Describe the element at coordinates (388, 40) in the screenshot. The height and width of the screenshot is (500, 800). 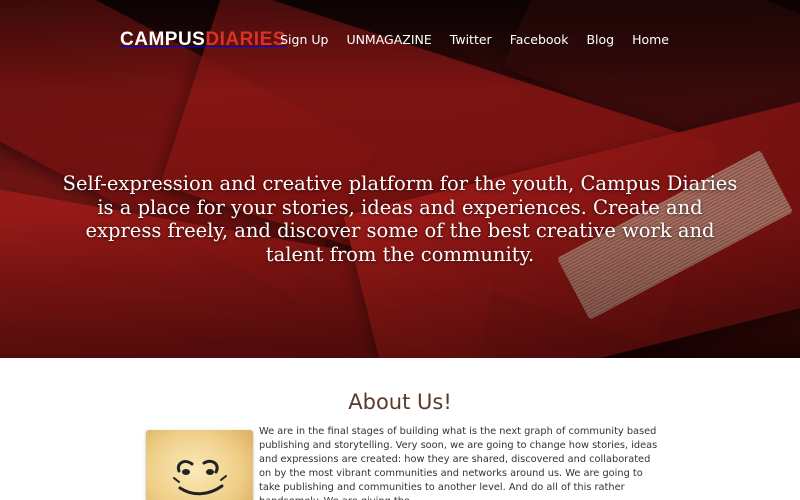
I see `nav-link-unmagazine: UNMAGAZINE` at that location.